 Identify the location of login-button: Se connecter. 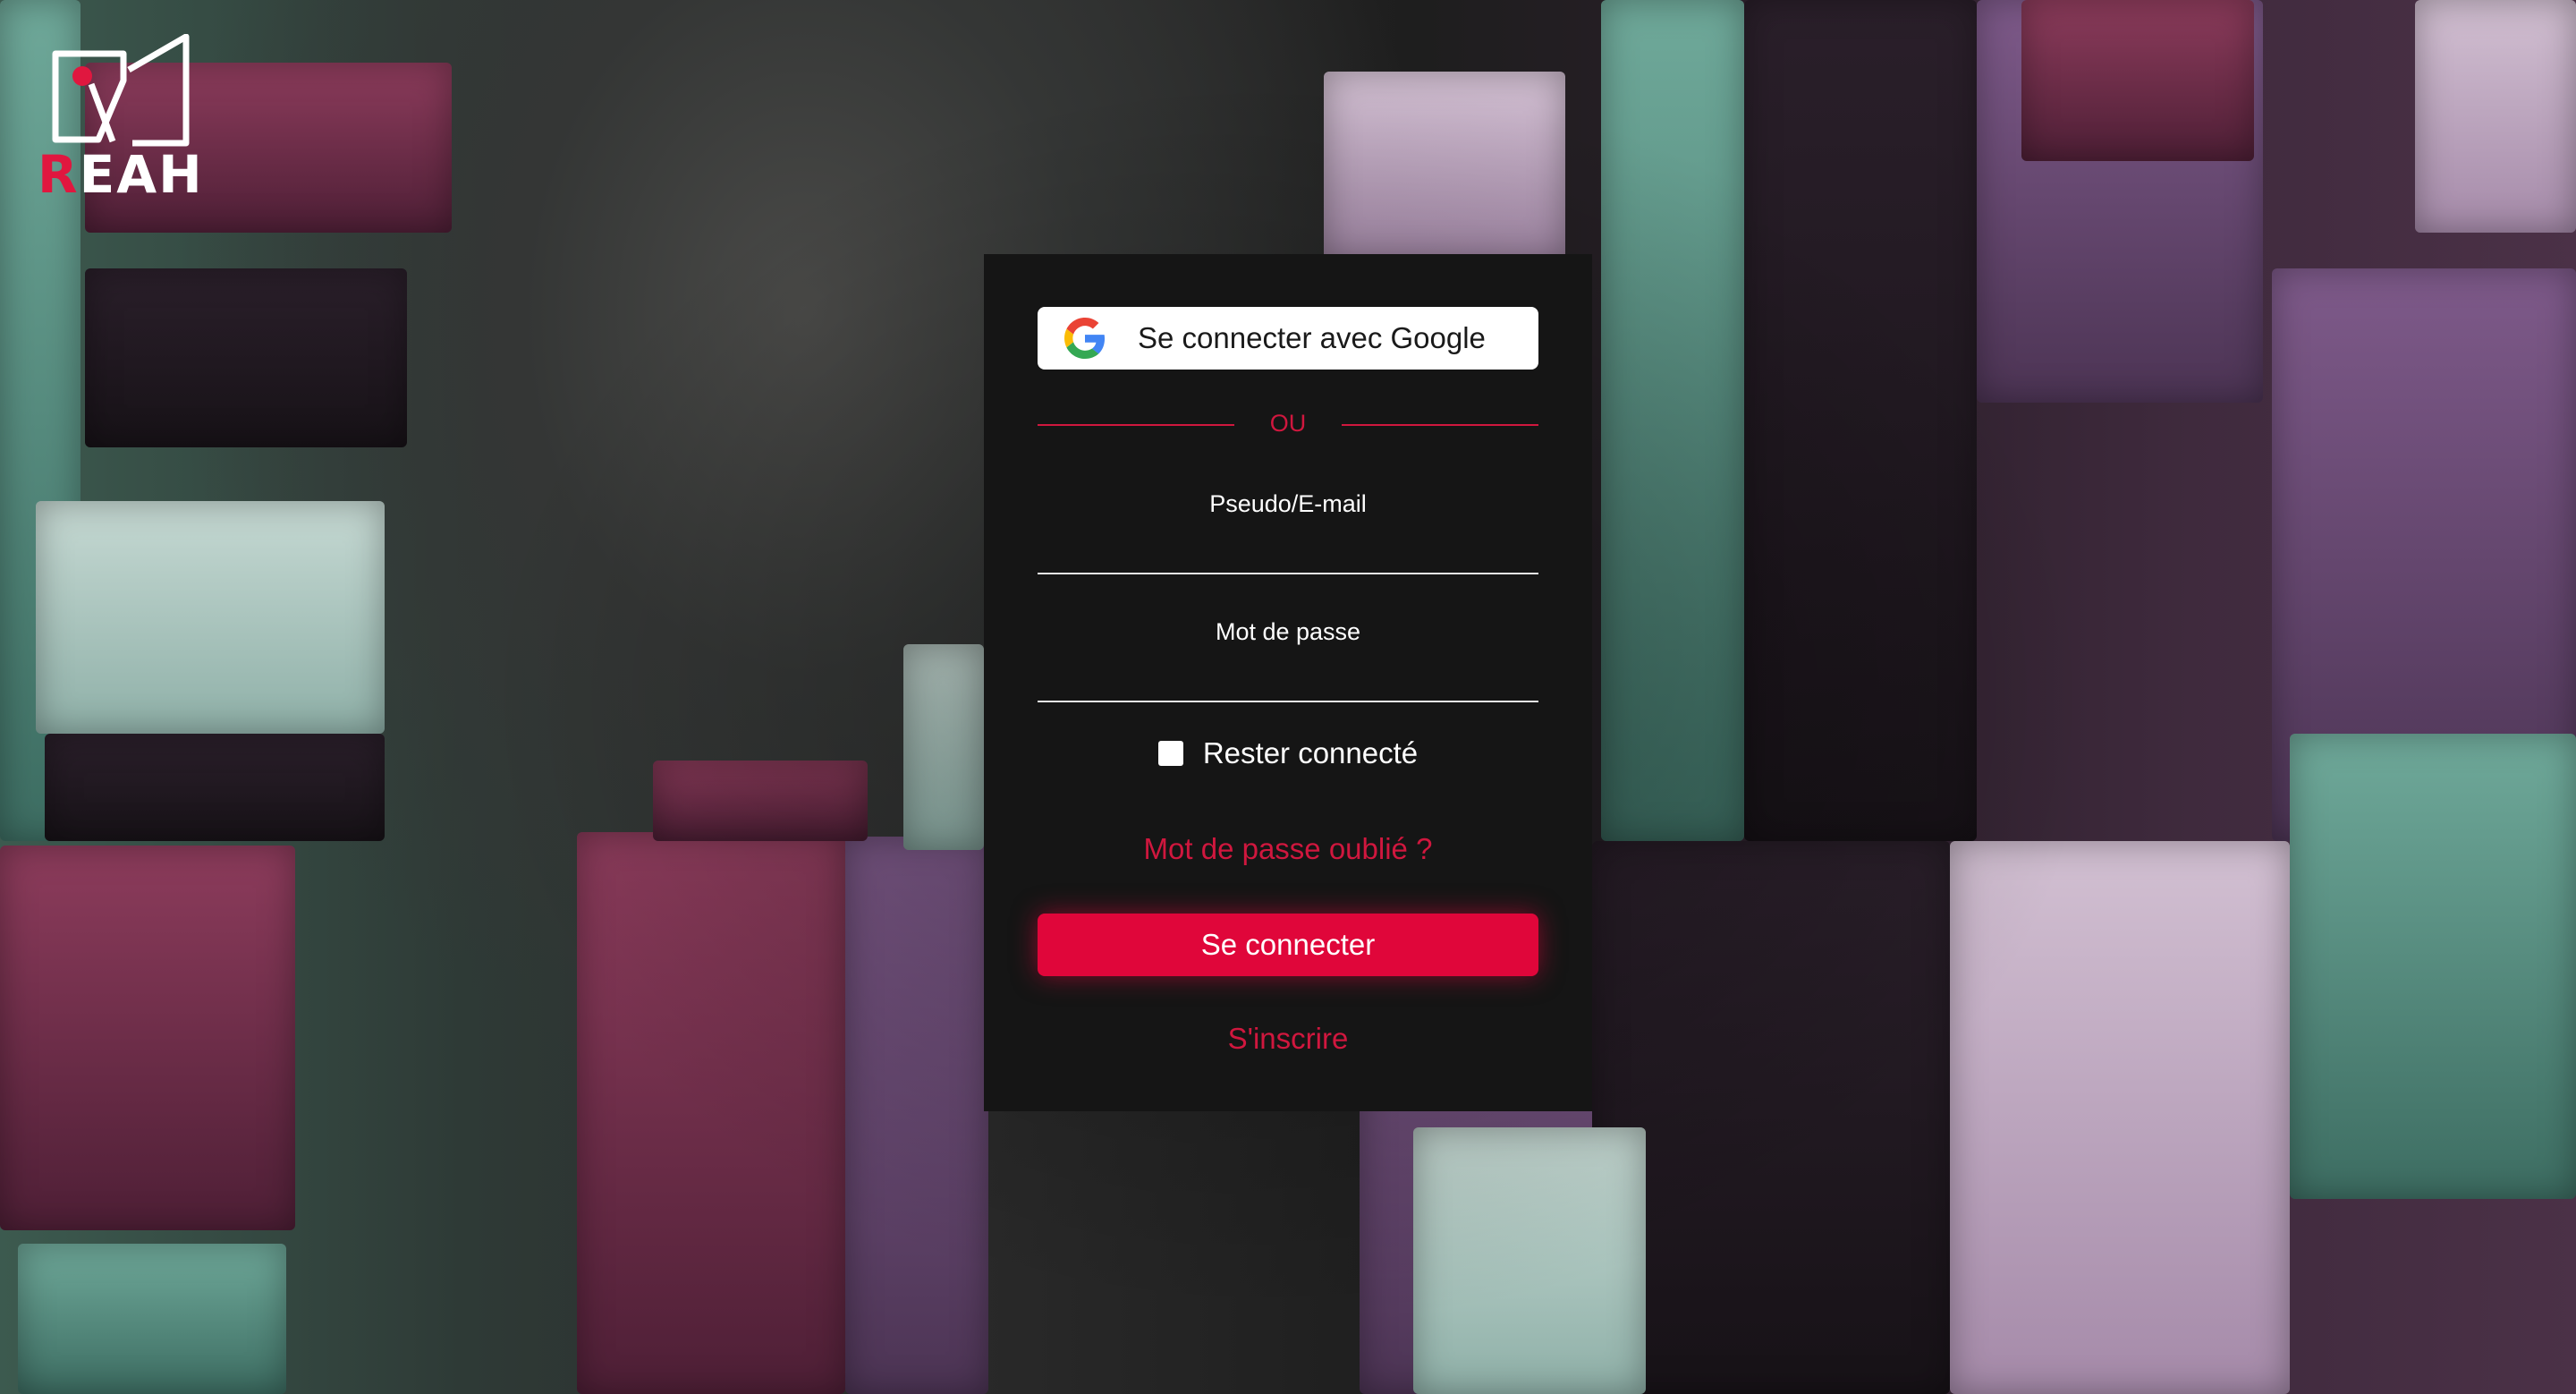
(1288, 945).